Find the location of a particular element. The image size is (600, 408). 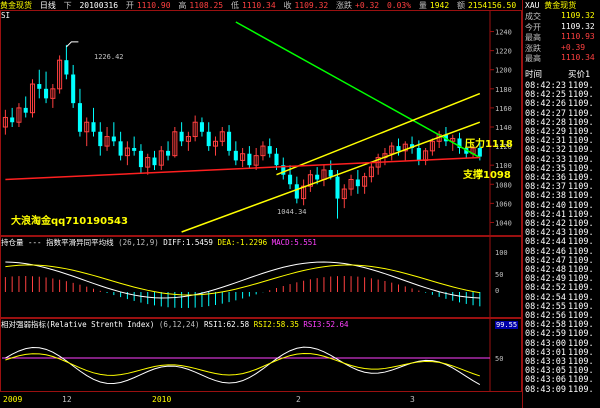

y-tick-label: 1080 is located at coordinates (503, 185).